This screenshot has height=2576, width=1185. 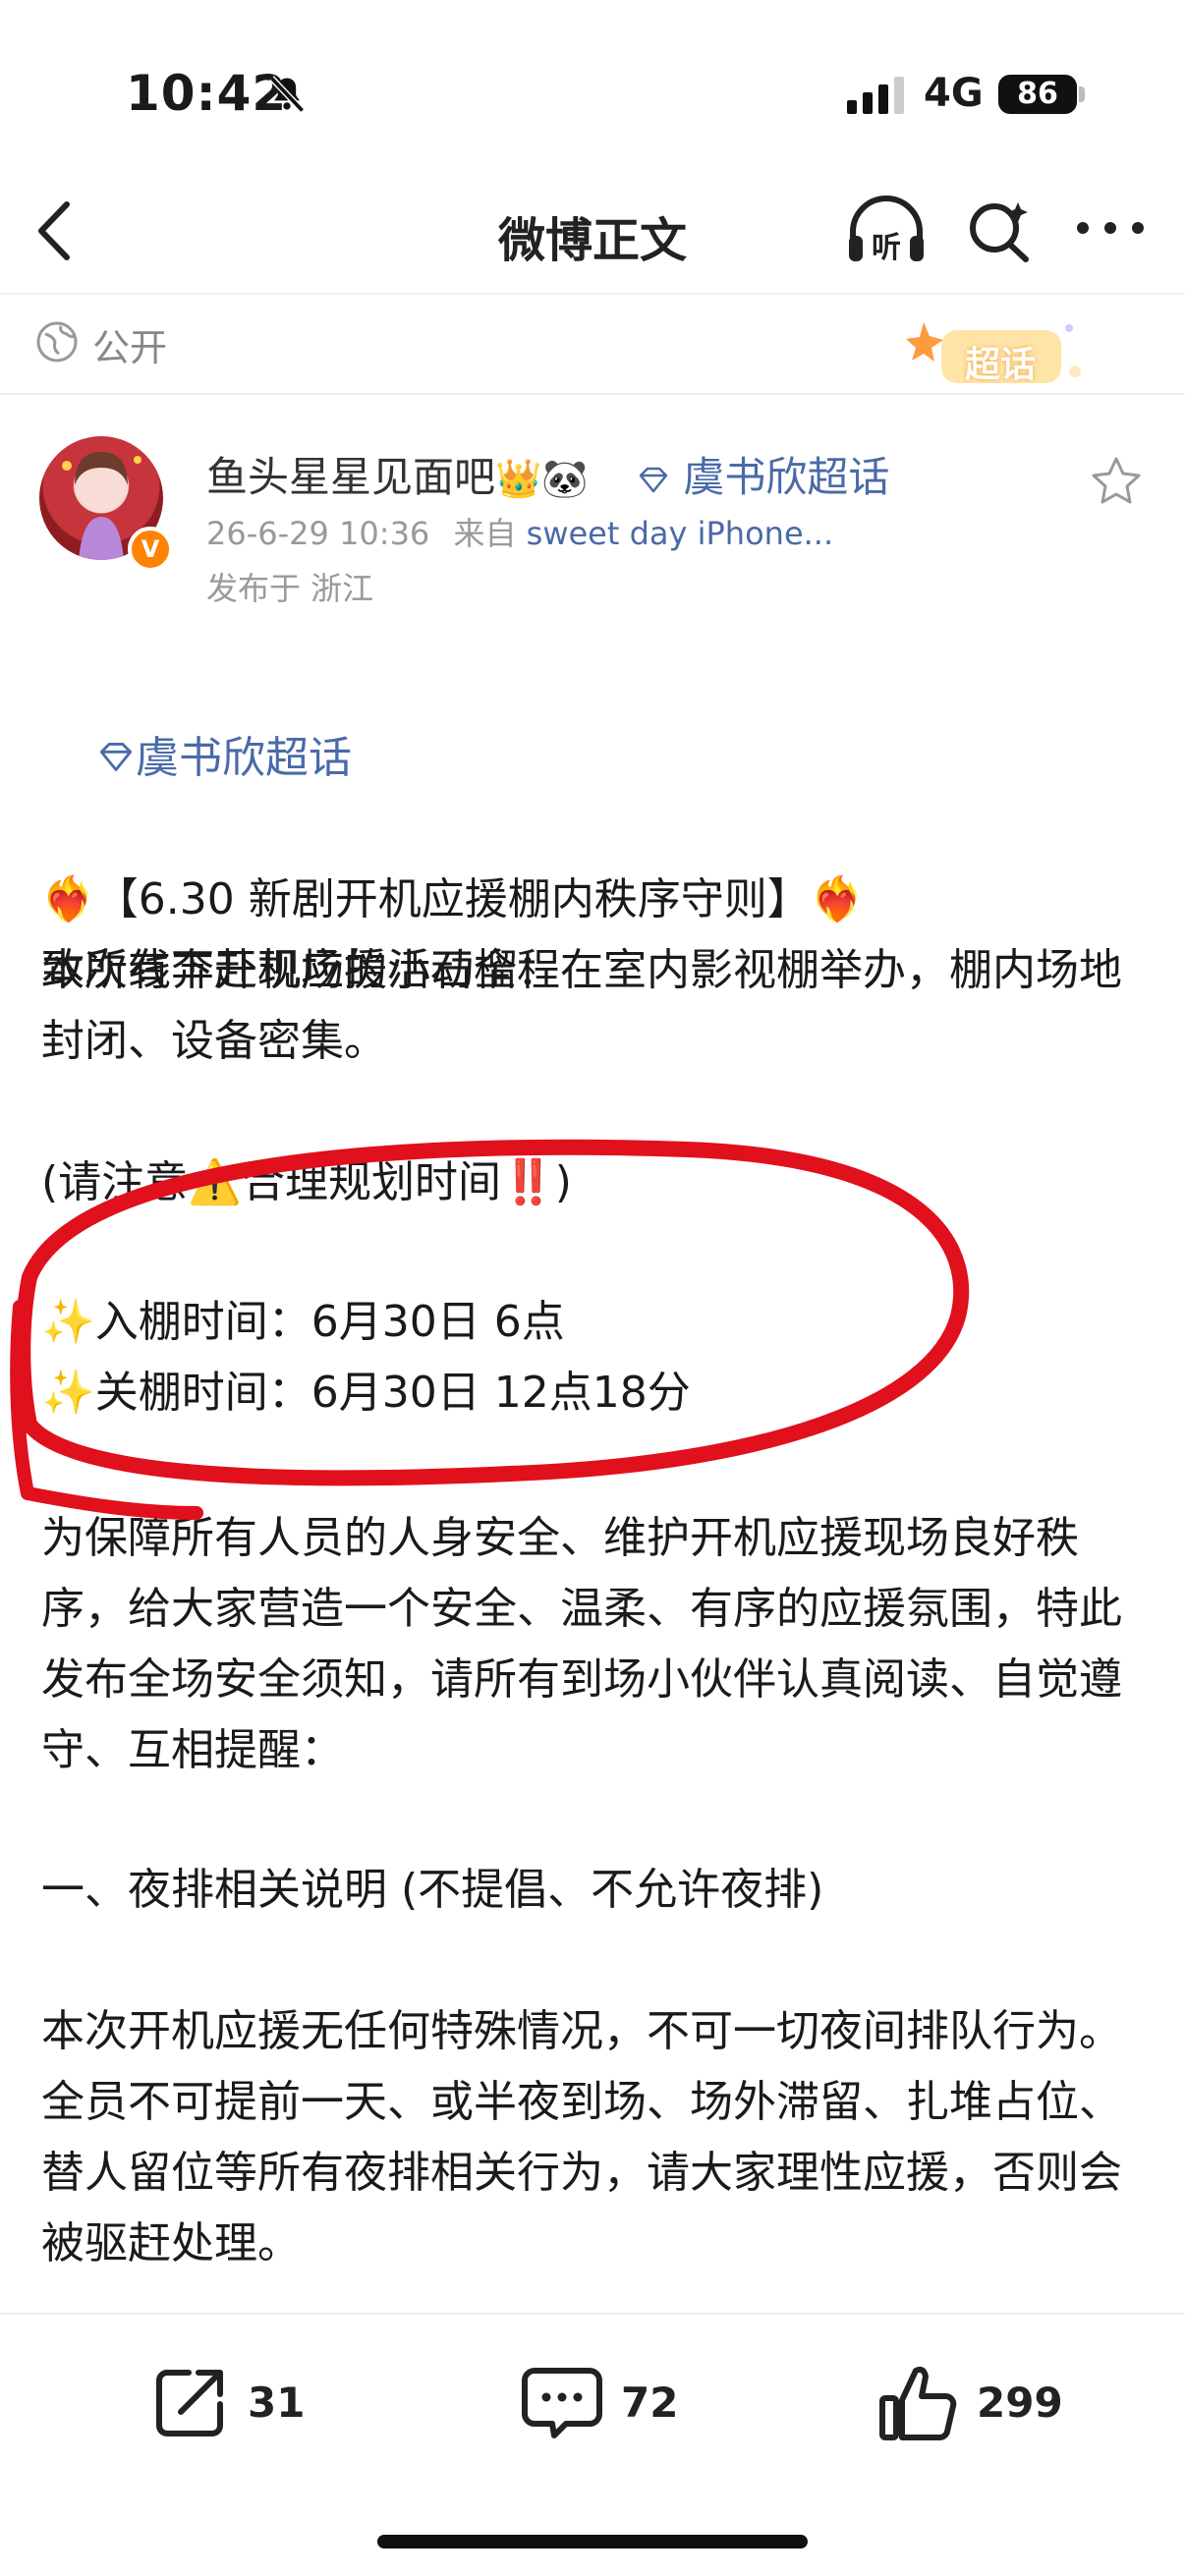 What do you see at coordinates (290, 588) in the screenshot?
I see `post-location: 发布于 浙江` at bounding box center [290, 588].